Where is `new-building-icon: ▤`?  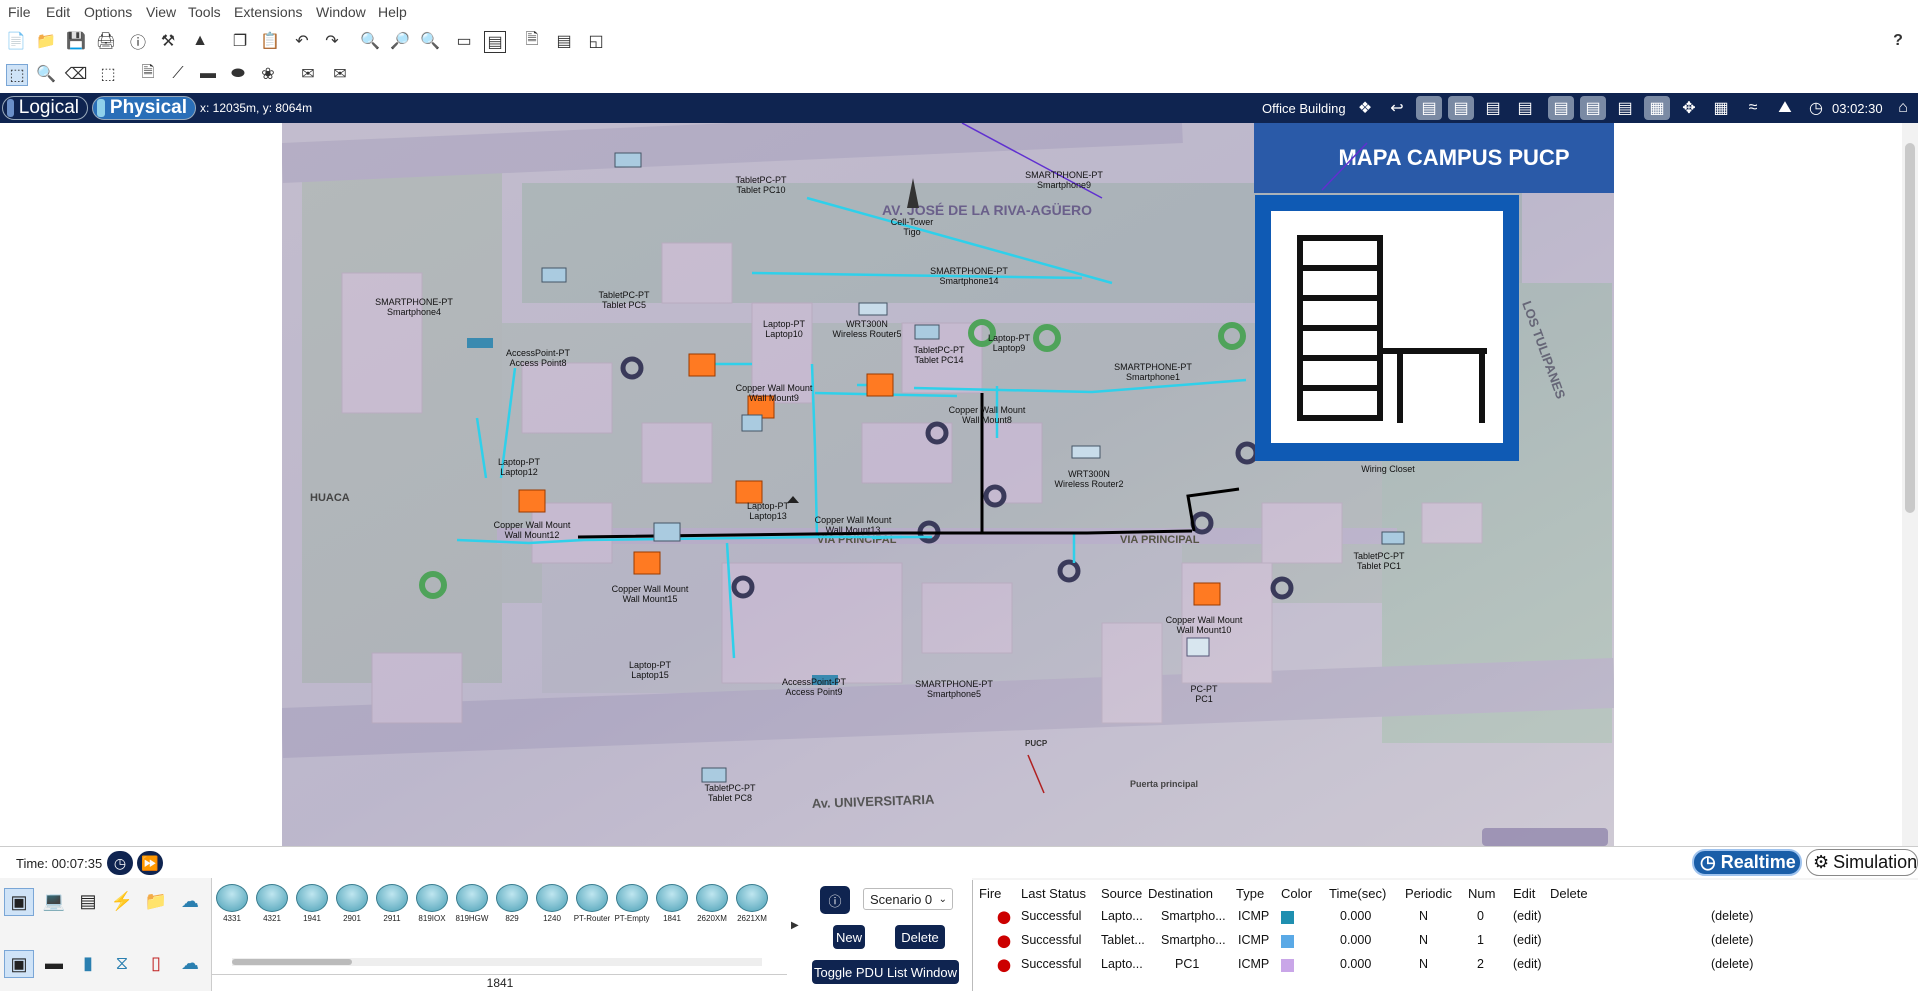
new-building-icon: ▤ is located at coordinates (1461, 108).